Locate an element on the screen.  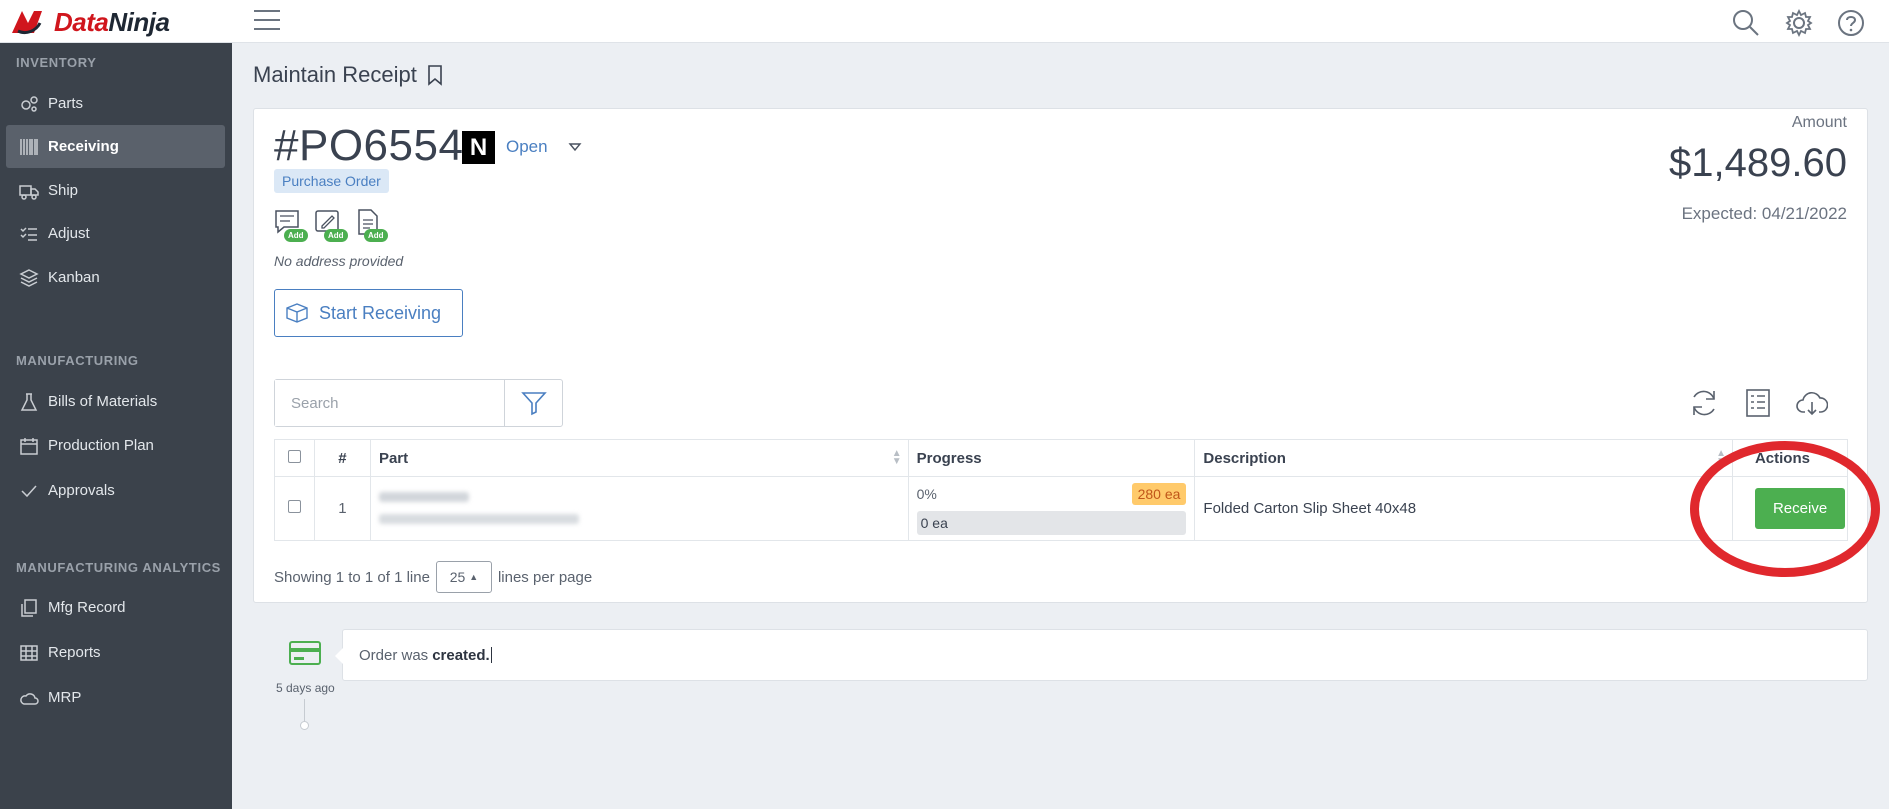
address-text: No address provided is located at coordinates (339, 261).